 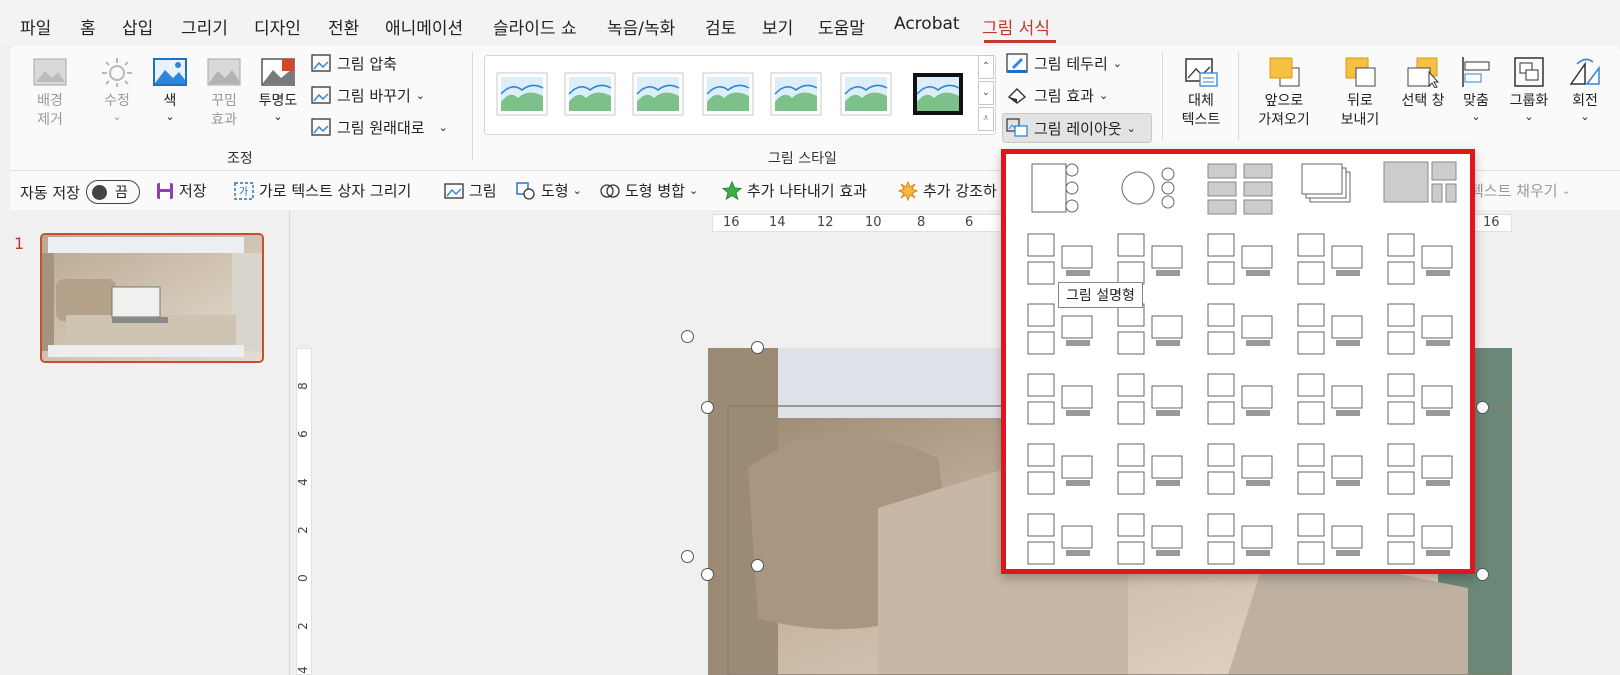 What do you see at coordinates (278, 89) in the screenshot?
I see `transparency-button: 투명도 ⌄` at bounding box center [278, 89].